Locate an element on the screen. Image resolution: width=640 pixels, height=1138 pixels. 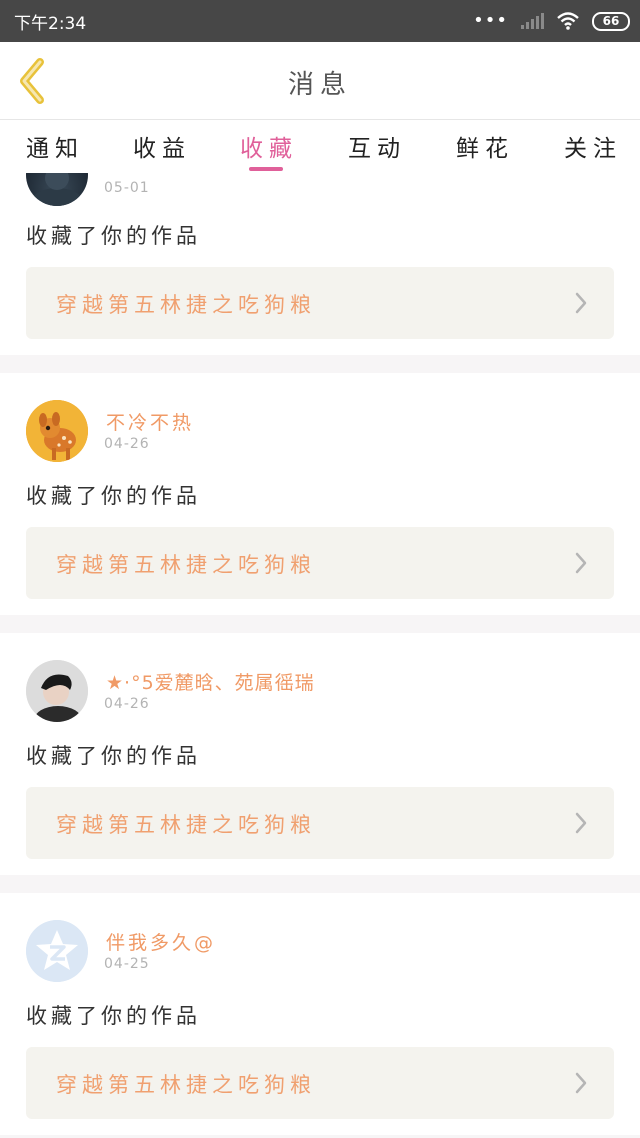
status-bar: 下午2:34 ••• 66 is located at coordinates (320, 21).